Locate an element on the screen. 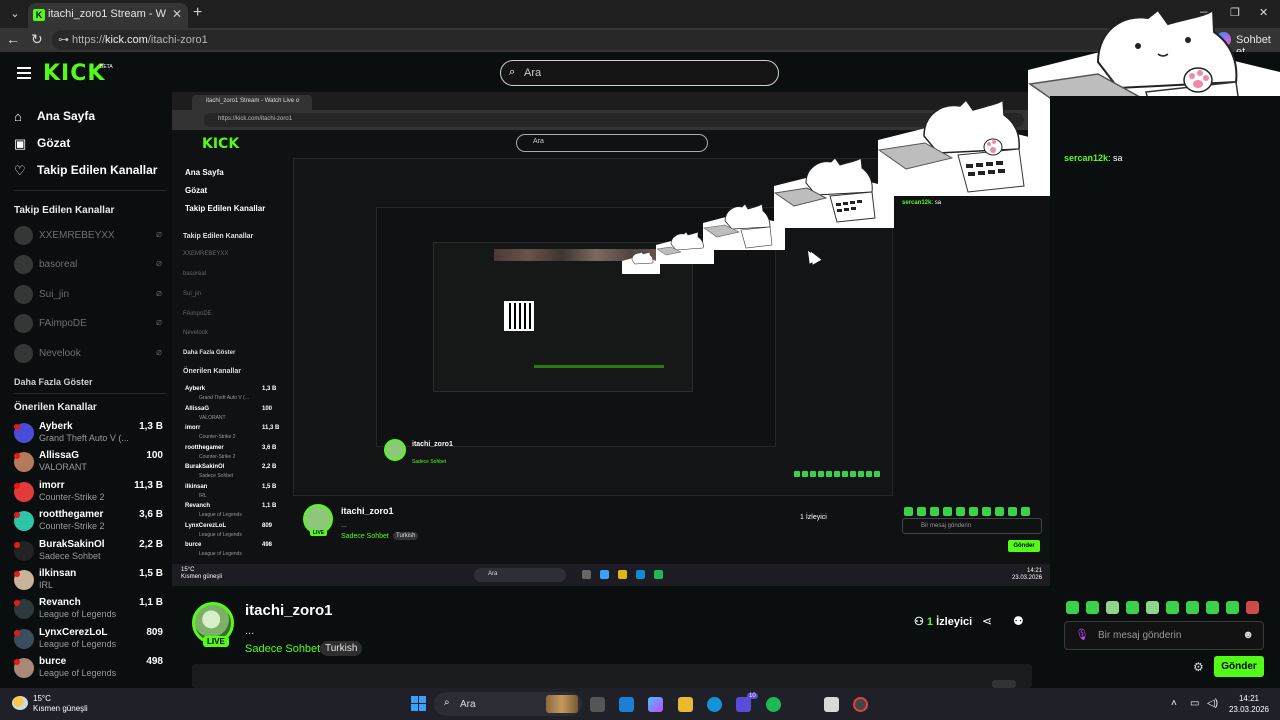 The height and width of the screenshot is (720, 1280). recommended-channel: imorr Counter-Strike 2 11,3 B is located at coordinates (90, 493).